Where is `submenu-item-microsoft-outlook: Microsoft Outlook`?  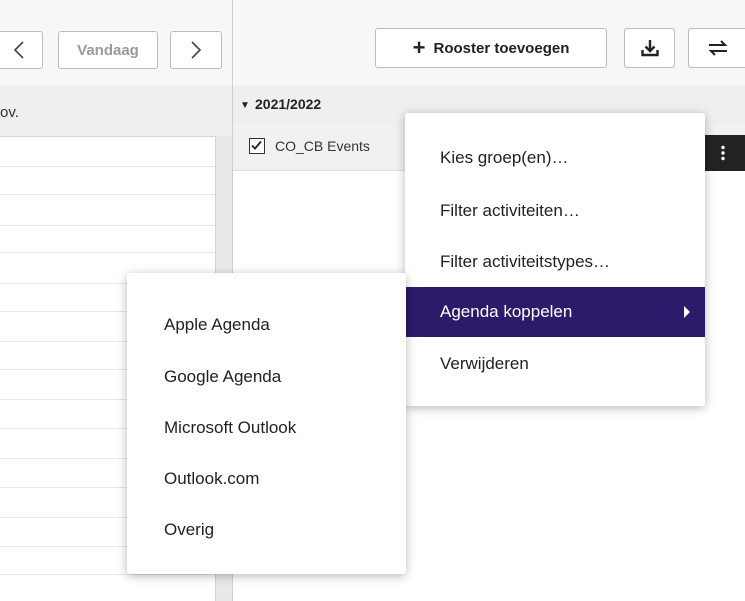
submenu-item-microsoft-outlook: Microsoft Outlook is located at coordinates (266, 428).